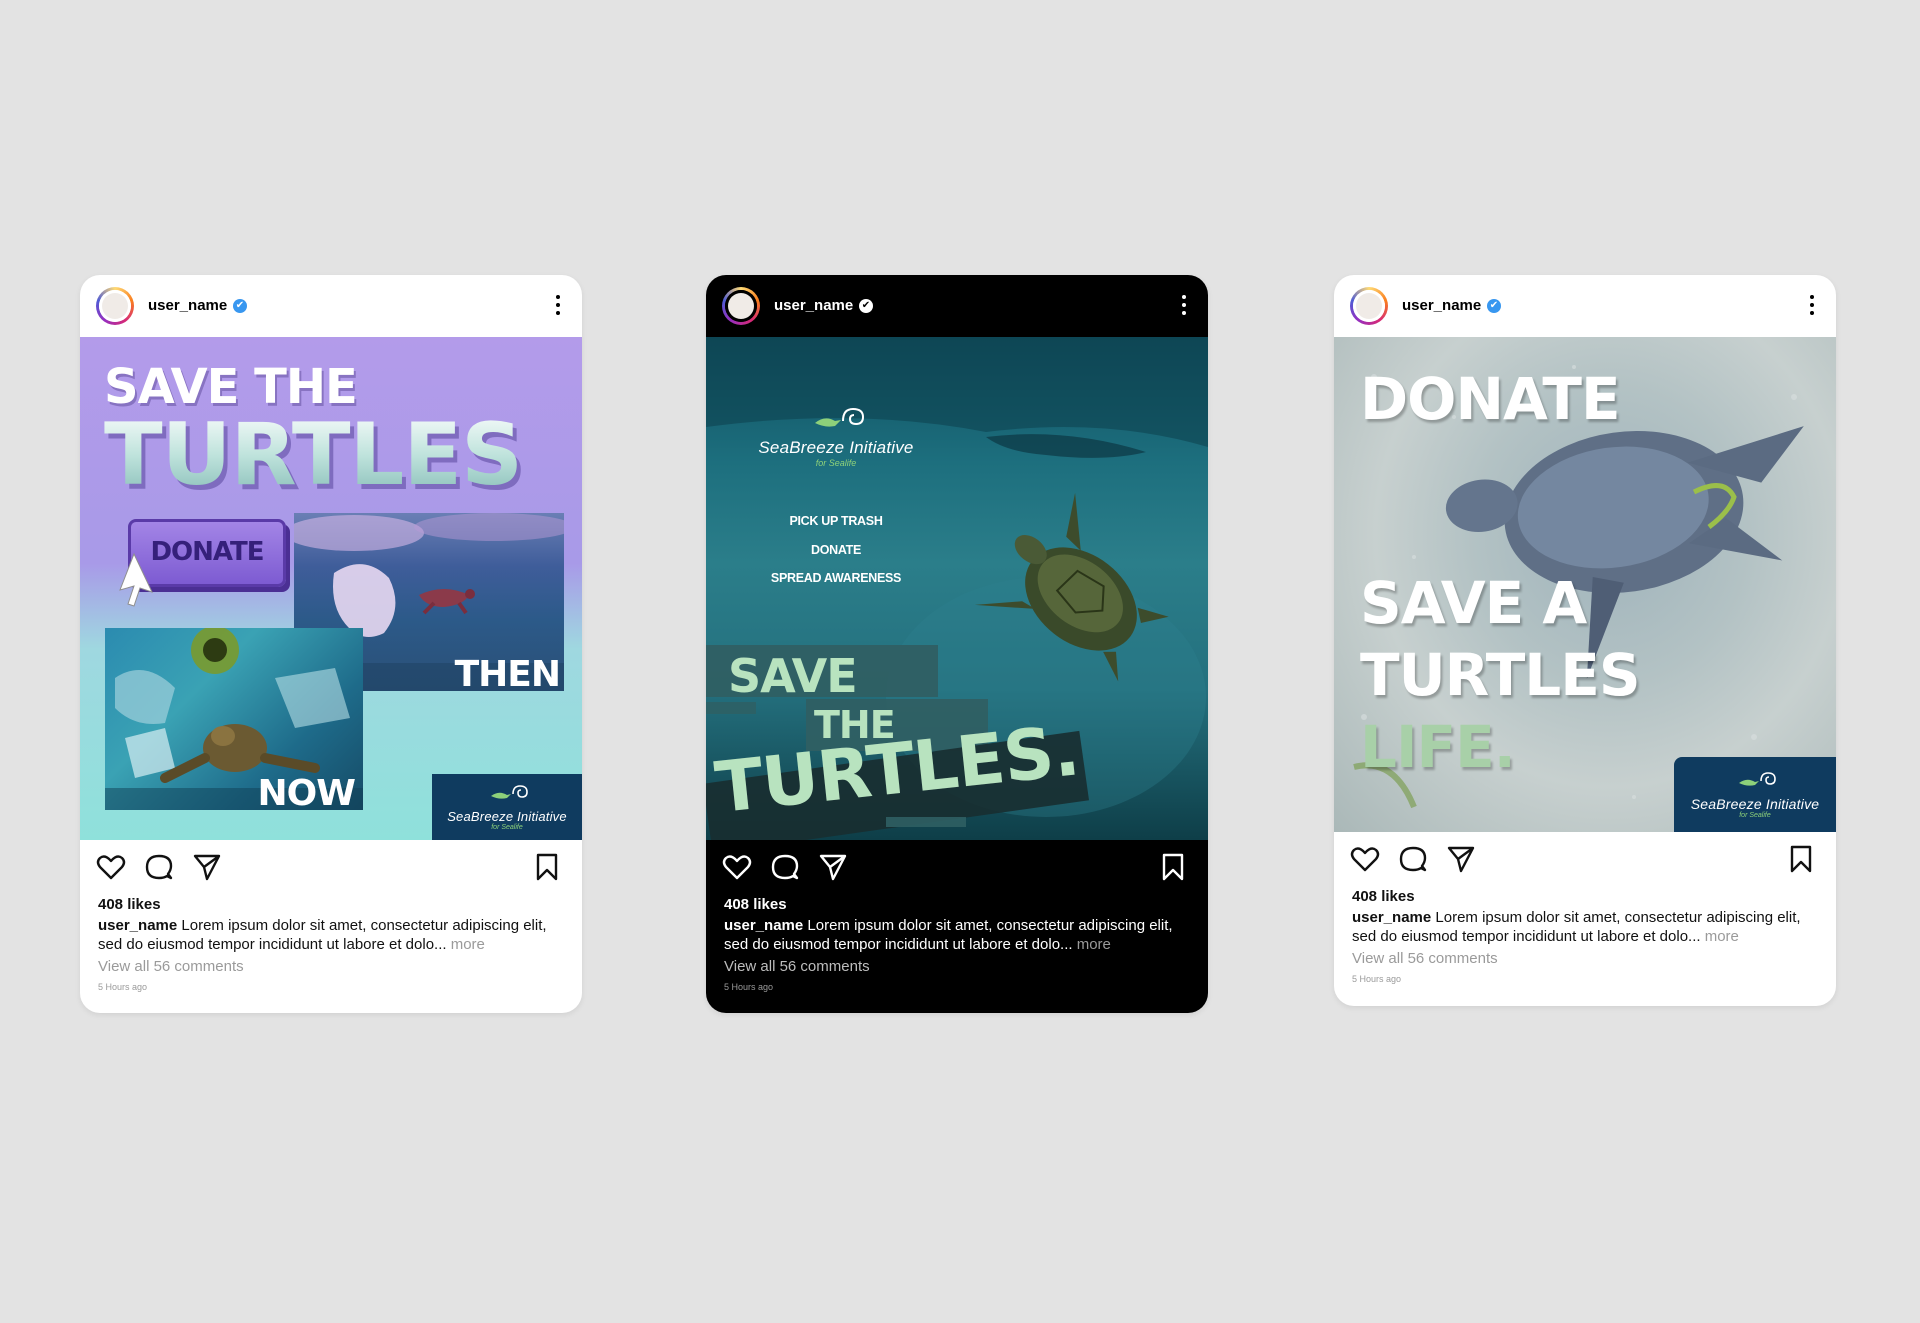 The width and height of the screenshot is (1920, 1323). Describe the element at coordinates (313, 455) in the screenshot. I see `post-title-line-2: TURTLES` at that location.